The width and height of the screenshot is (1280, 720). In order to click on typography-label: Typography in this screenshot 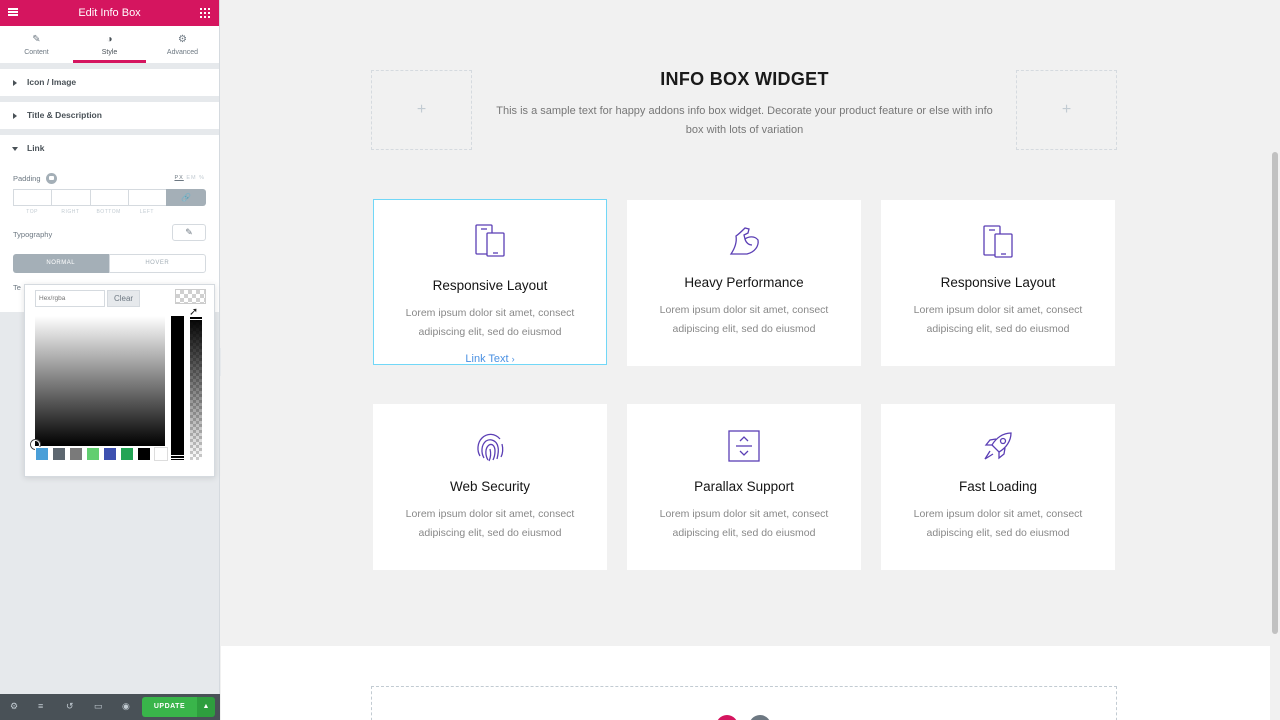, I will do `click(33, 234)`.